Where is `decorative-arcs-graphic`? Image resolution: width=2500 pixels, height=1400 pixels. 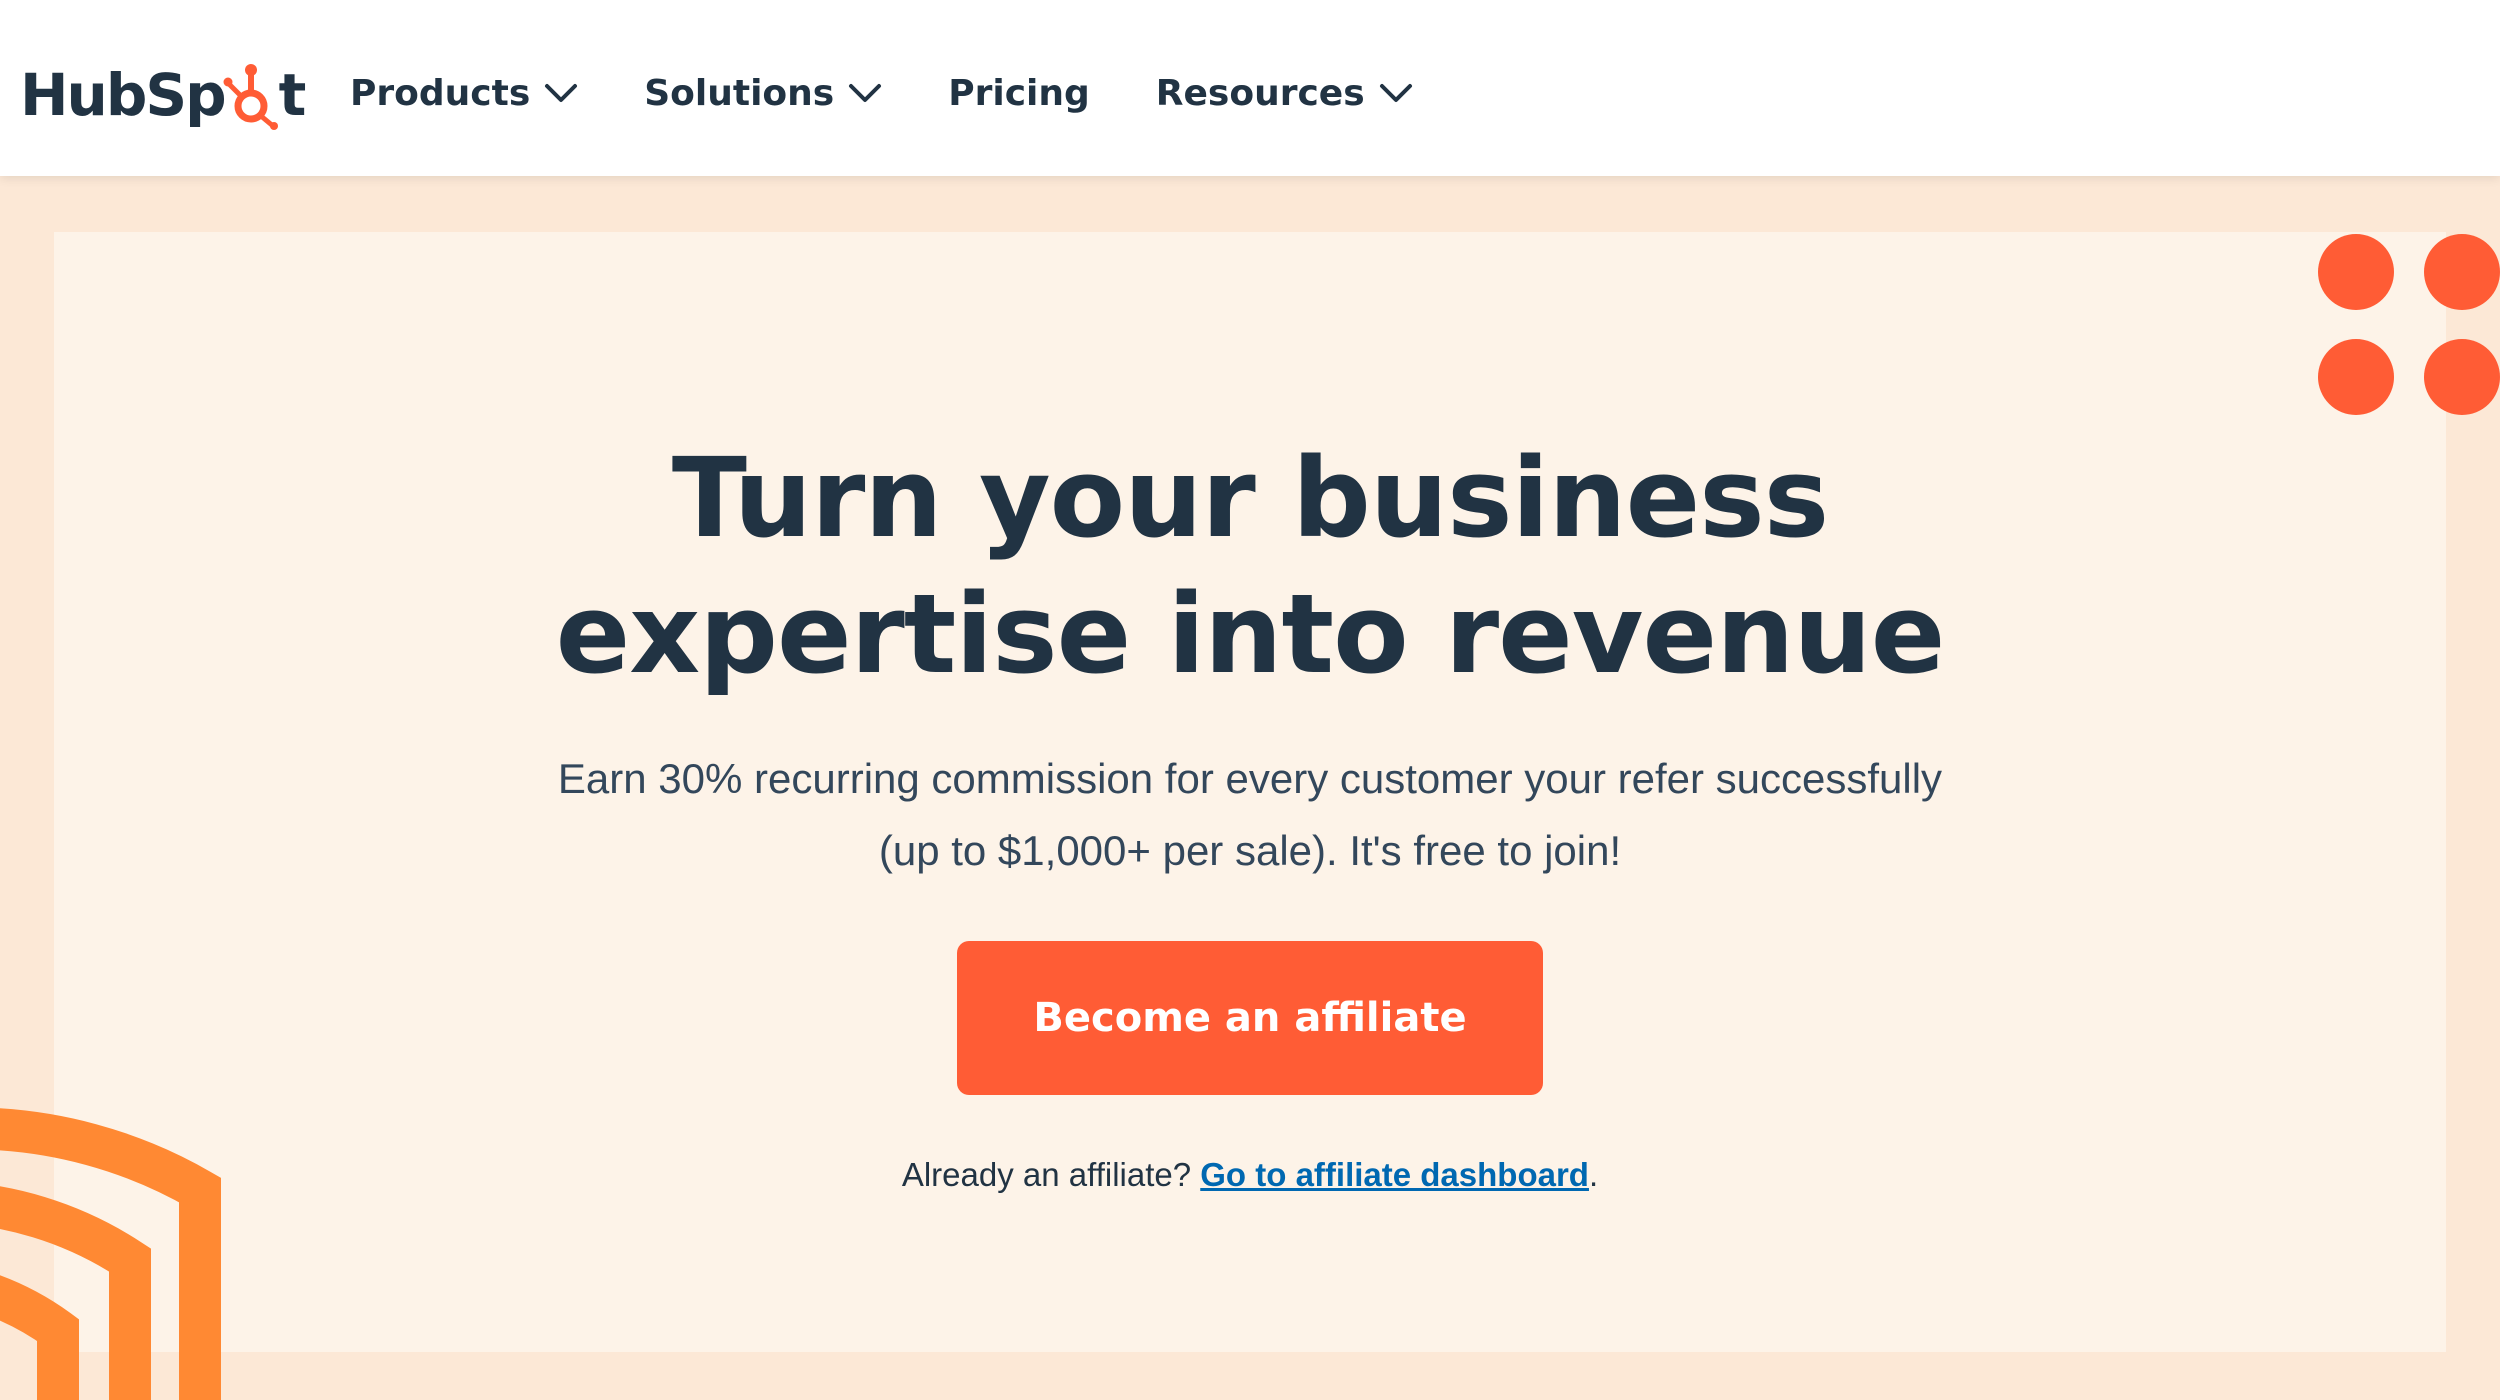
decorative-arcs-graphic is located at coordinates (110, 1254).